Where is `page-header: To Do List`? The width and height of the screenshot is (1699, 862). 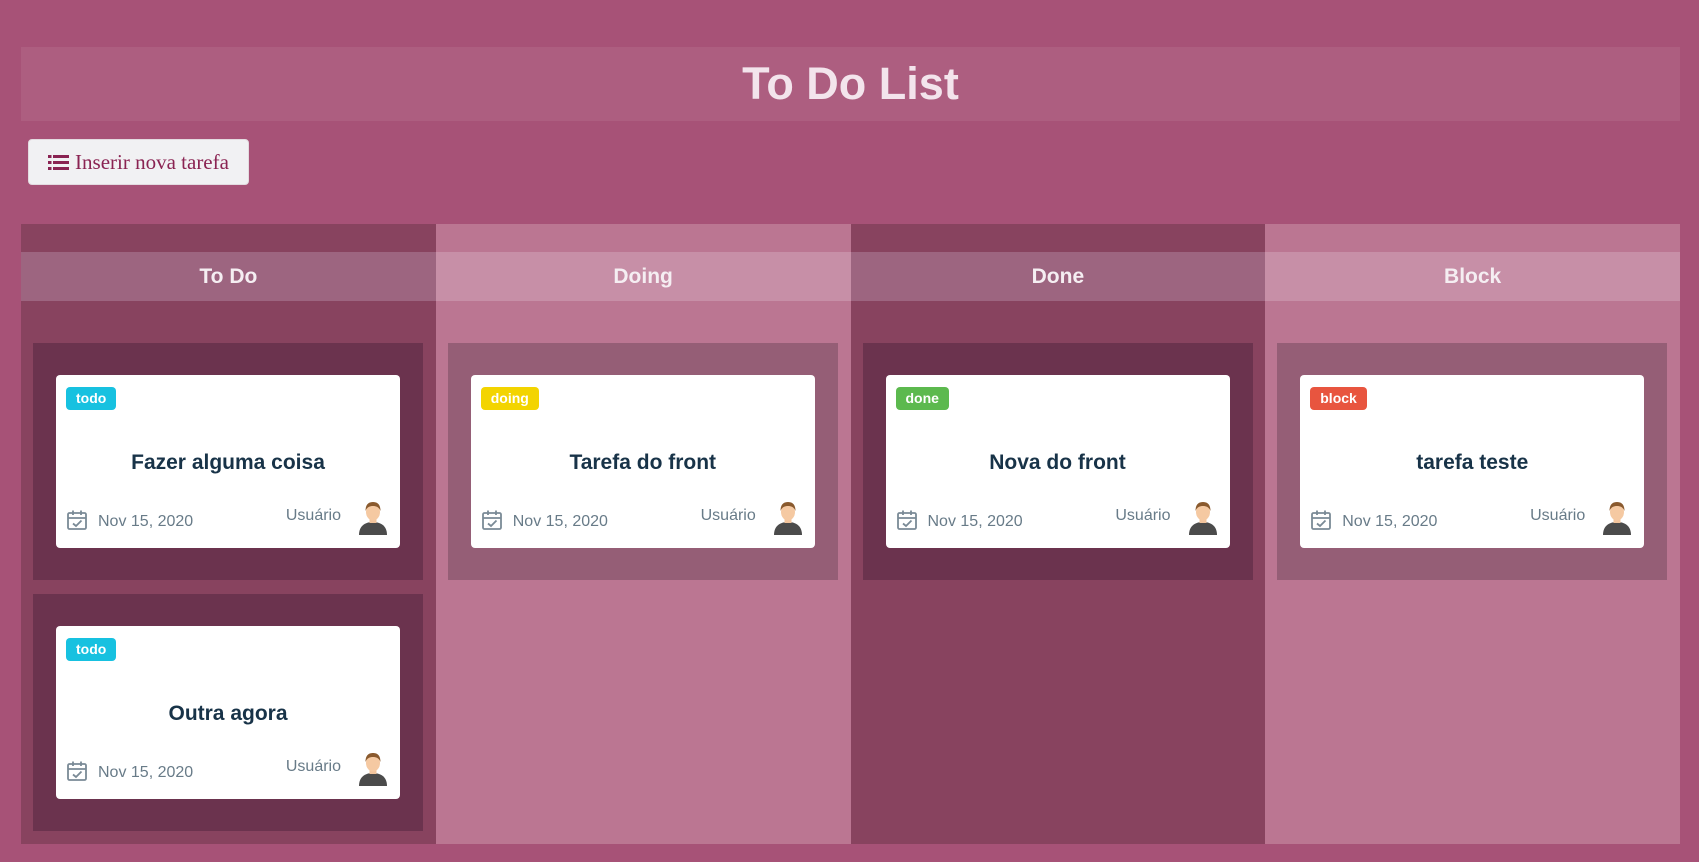
page-header: To Do List is located at coordinates (850, 84).